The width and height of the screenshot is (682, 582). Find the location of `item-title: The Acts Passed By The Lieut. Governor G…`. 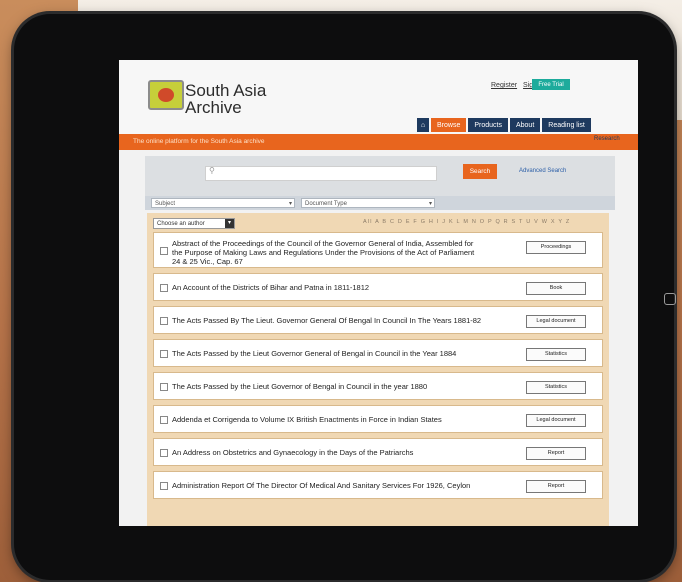

item-title: The Acts Passed By The Lieut. Governor G… is located at coordinates (327, 320).